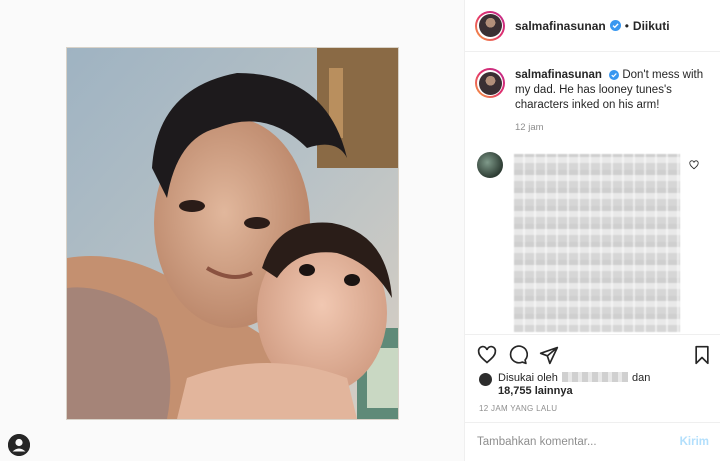 Image resolution: width=720 pixels, height=461 pixels. I want to click on likes-prefix: Disukai oleh, so click(528, 378).